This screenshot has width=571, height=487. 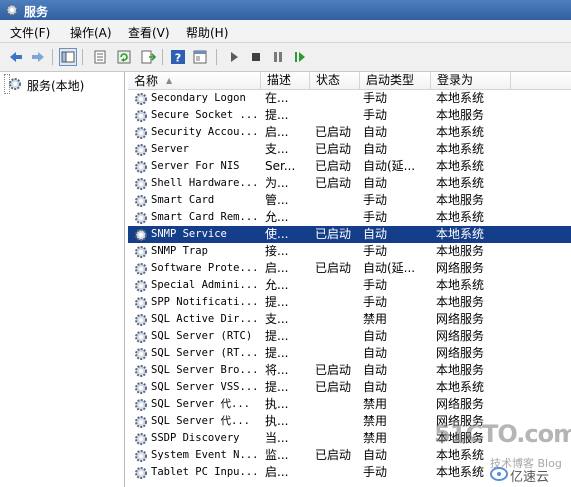 I want to click on tree-node-services-local: 服务(本地), so click(x=44, y=84).